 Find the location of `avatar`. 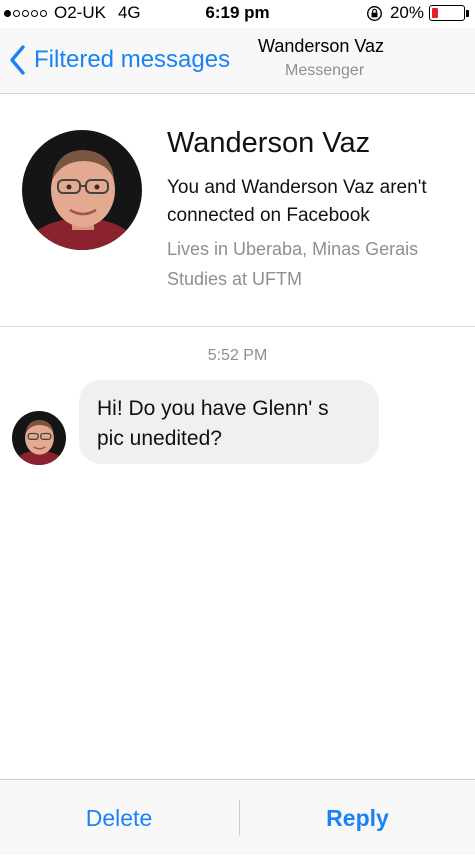

avatar is located at coordinates (82, 190).